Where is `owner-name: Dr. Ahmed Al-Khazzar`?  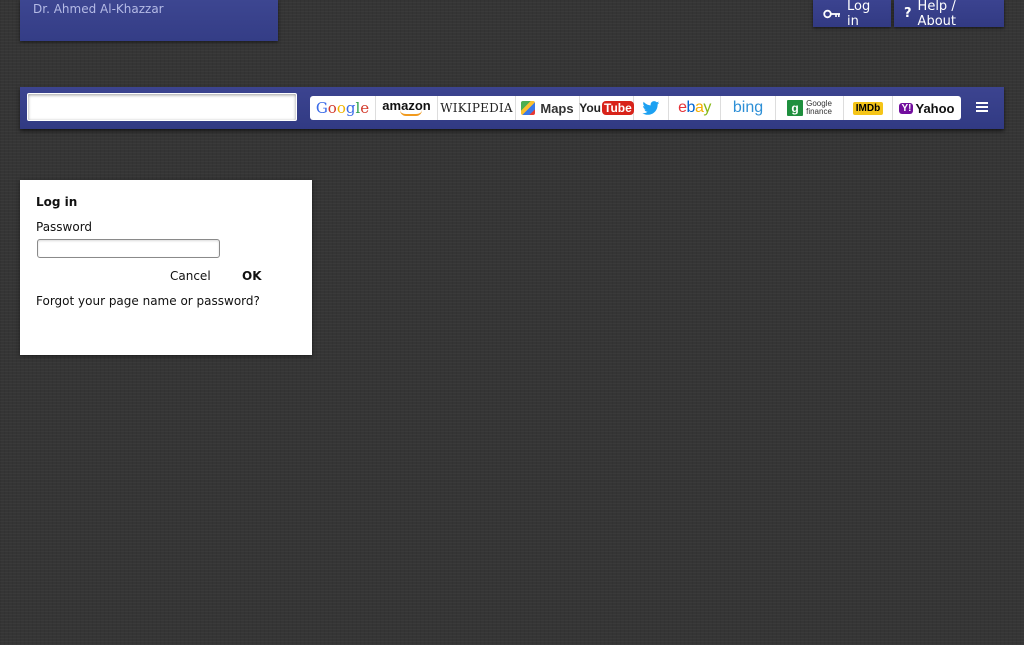 owner-name: Dr. Ahmed Al-Khazzar is located at coordinates (98, 9).